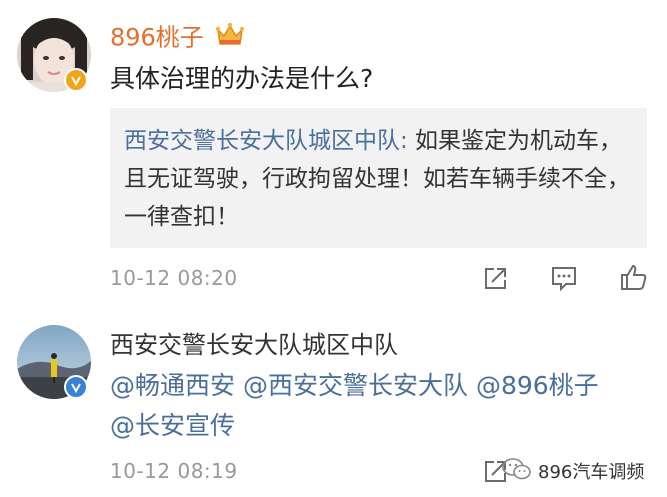  Describe the element at coordinates (591, 472) in the screenshot. I see `watermark-text: 896汽车调频` at that location.